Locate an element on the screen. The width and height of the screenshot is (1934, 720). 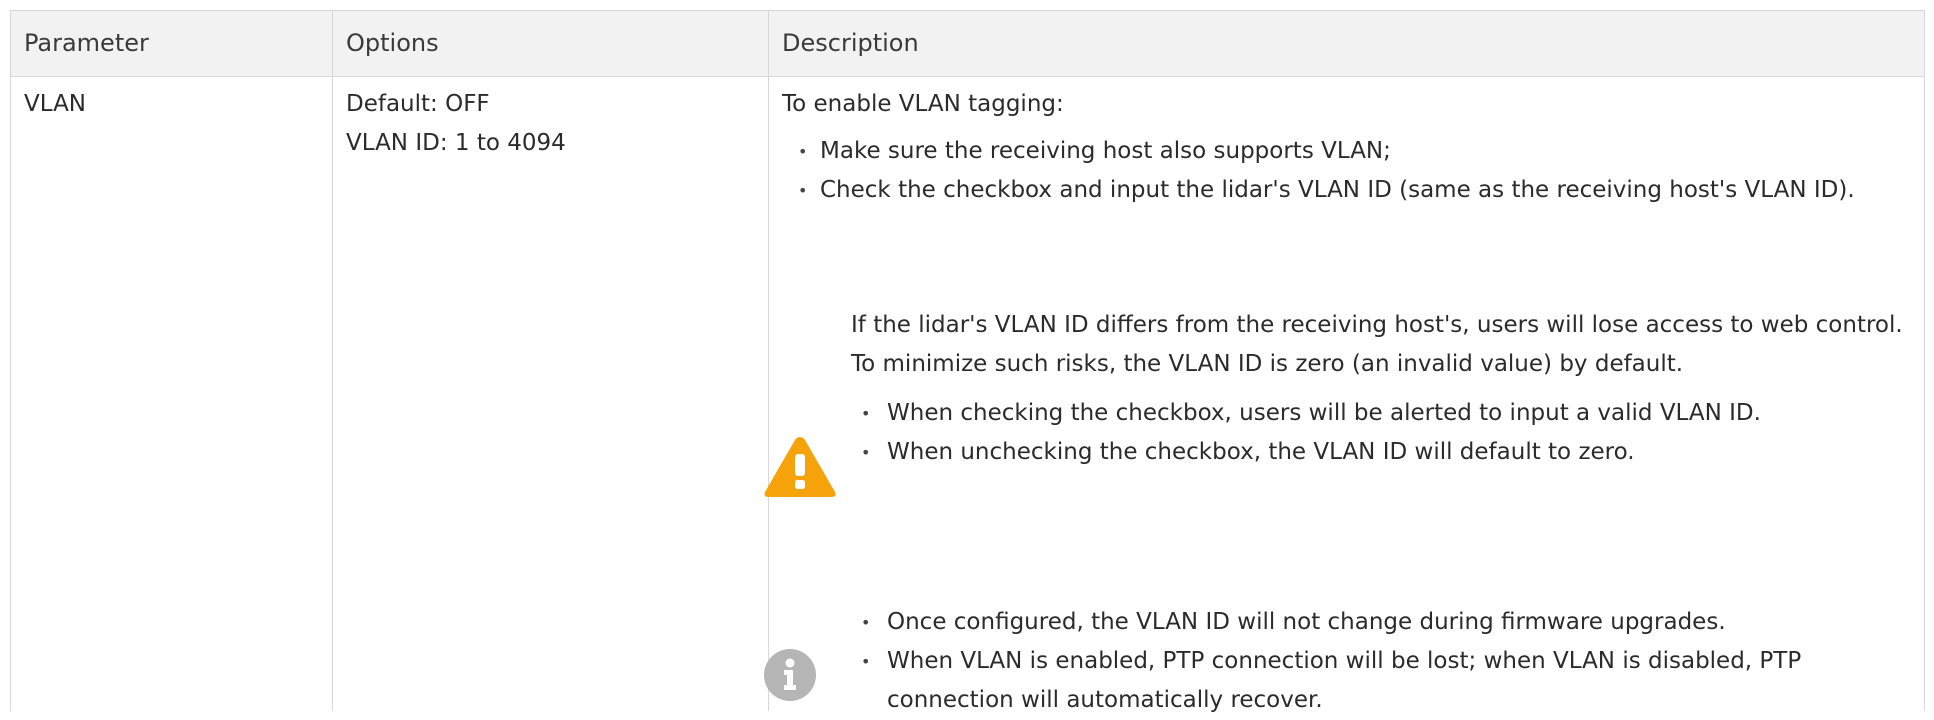
option-default: Default: OFF is located at coordinates (418, 104).